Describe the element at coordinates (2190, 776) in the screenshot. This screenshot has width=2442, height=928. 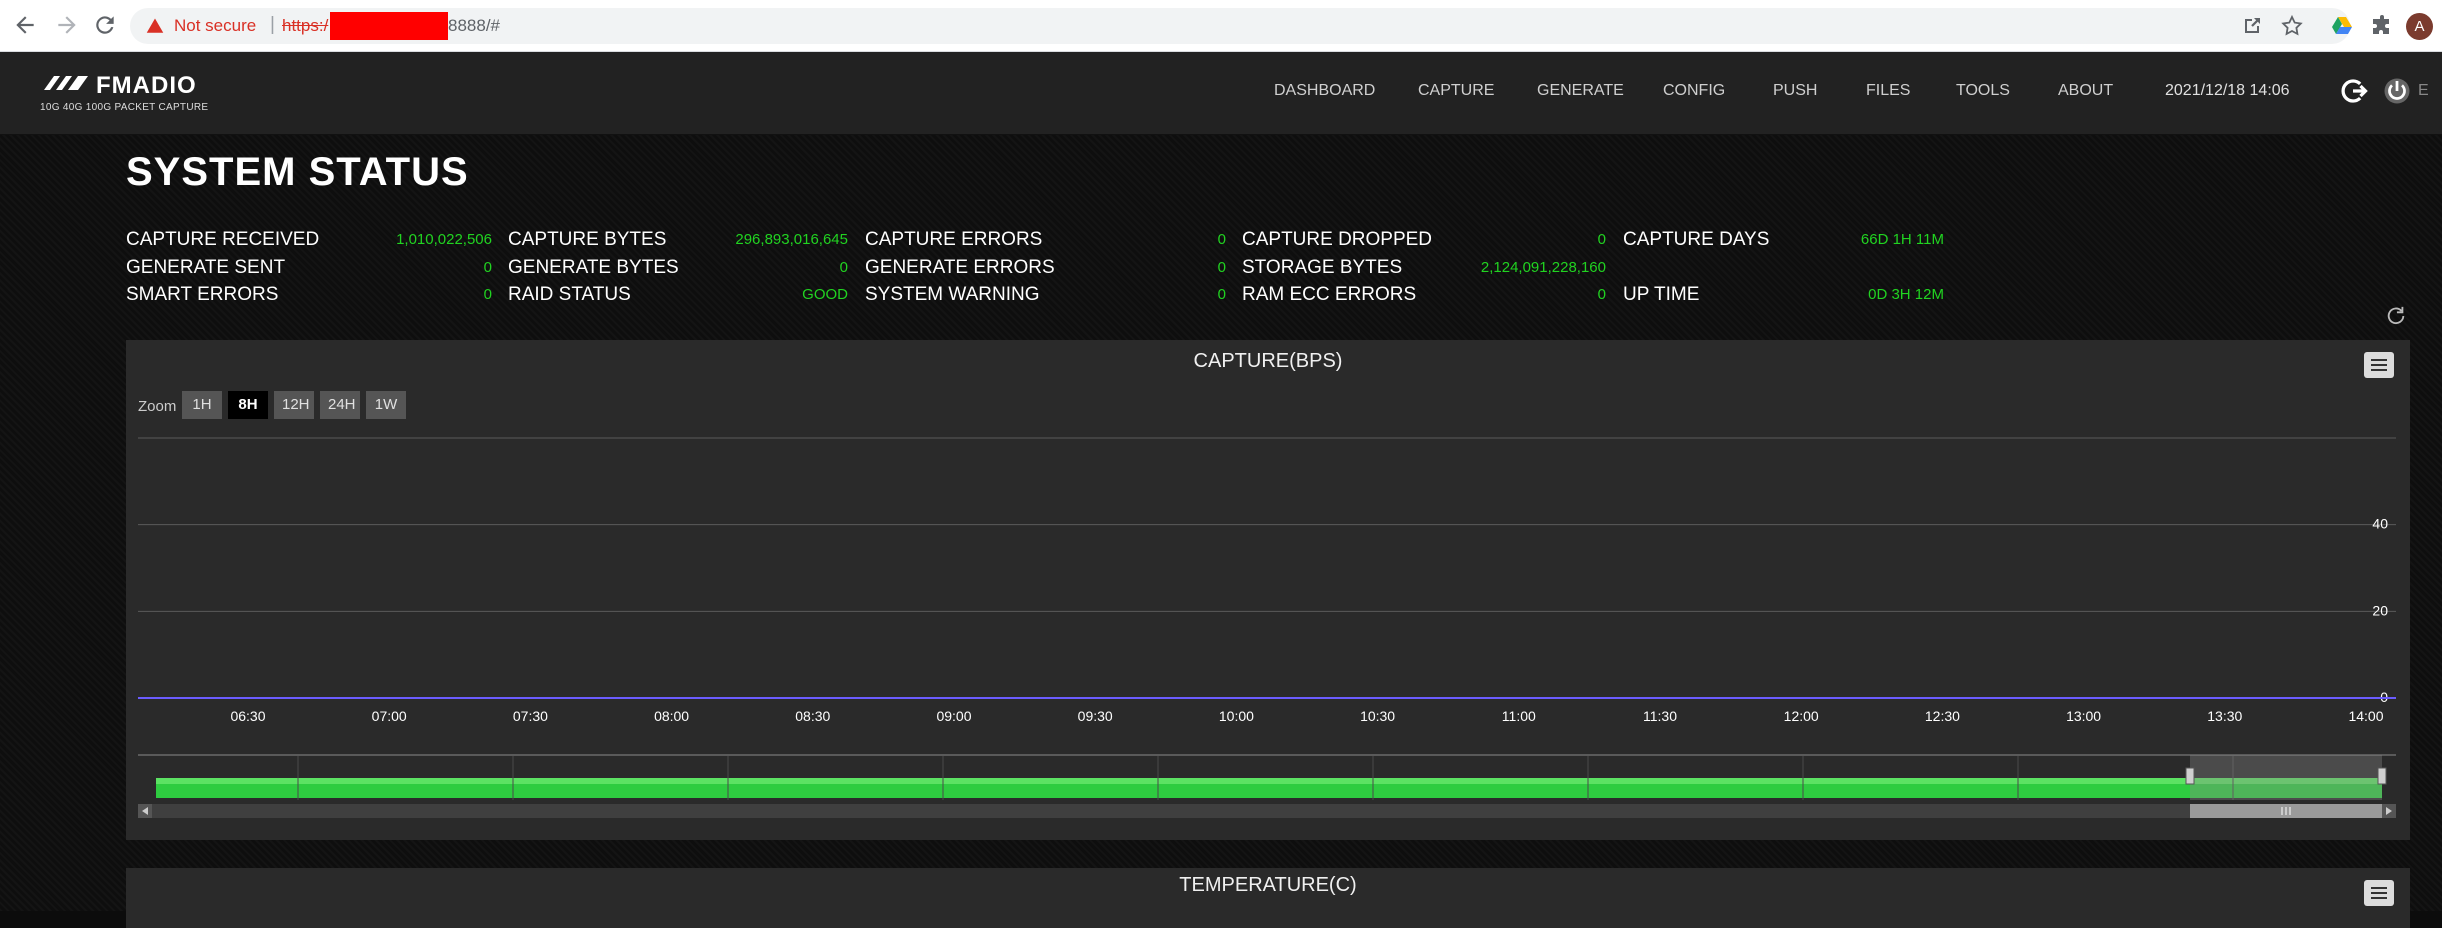
I see `navigator-left-handle` at that location.